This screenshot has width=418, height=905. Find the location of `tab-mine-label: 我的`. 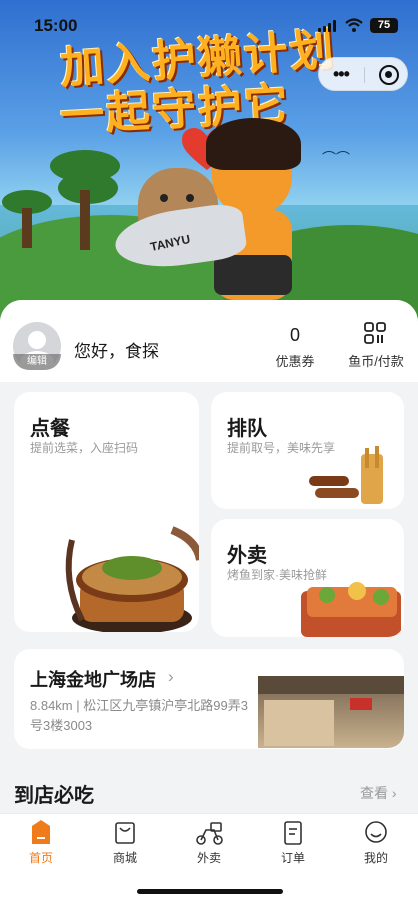

tab-mine-label: 我的 is located at coordinates (376, 857).